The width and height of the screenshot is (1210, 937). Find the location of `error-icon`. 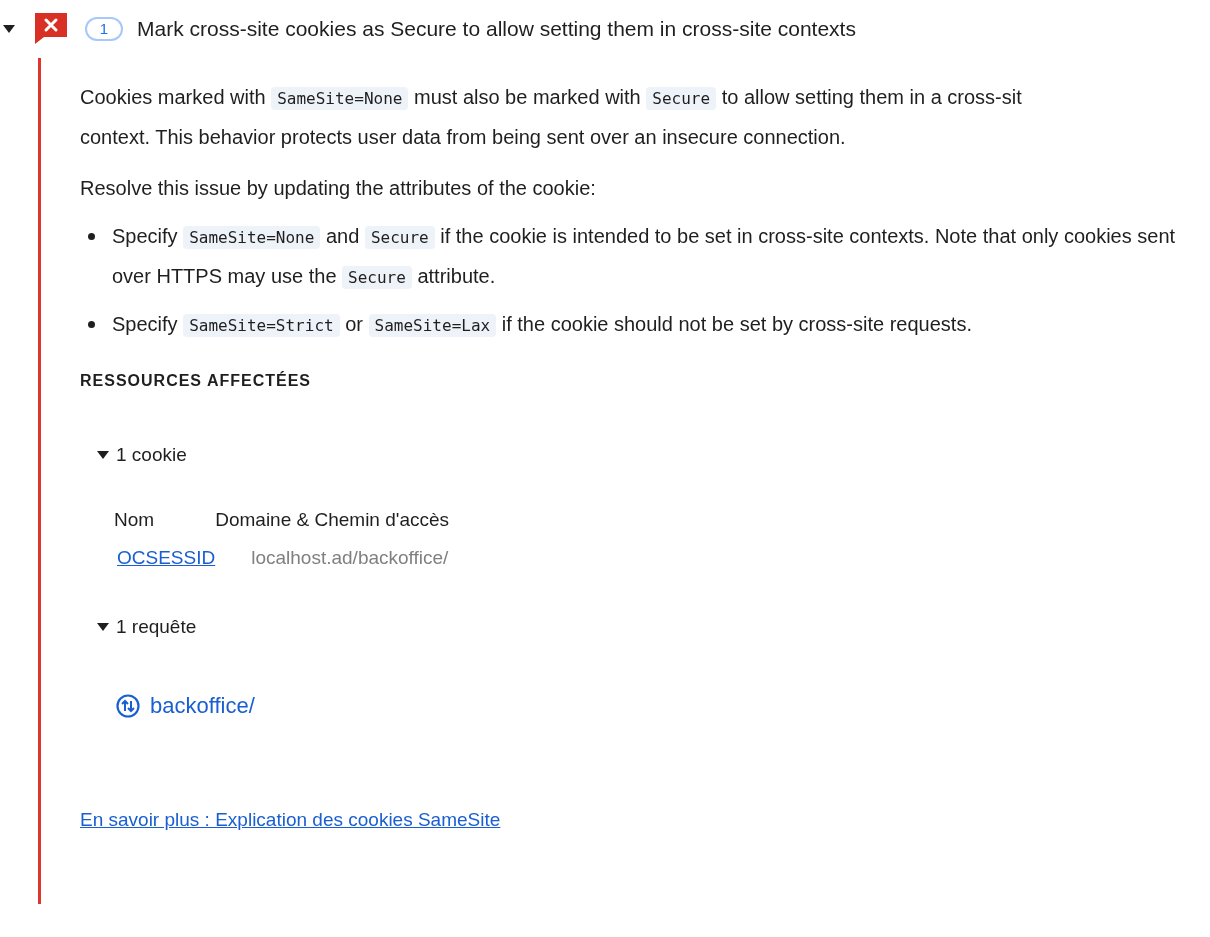

error-icon is located at coordinates (51, 29).